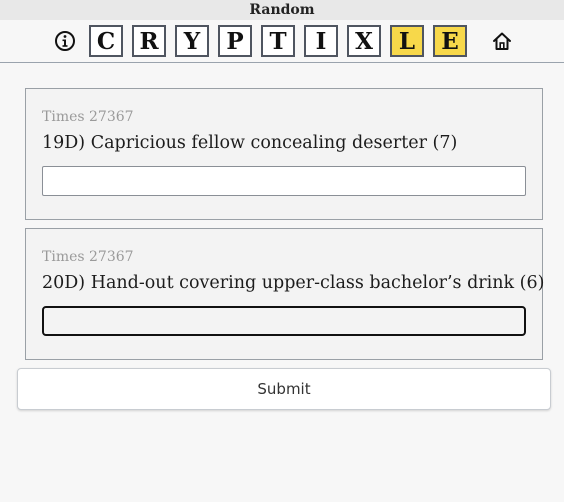 The width and height of the screenshot is (564, 502). I want to click on title-tile: T, so click(278, 41).